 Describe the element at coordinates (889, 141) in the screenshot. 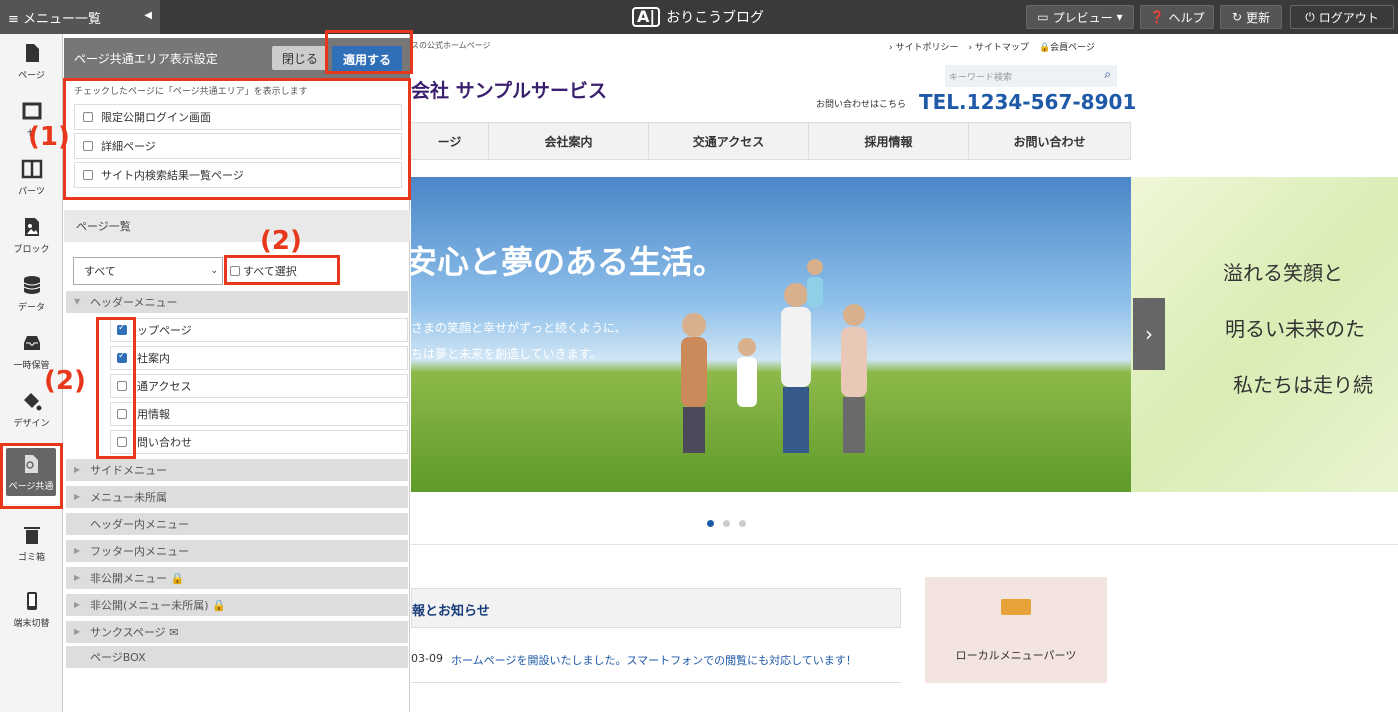

I see `site-nav-item: 採用情報` at that location.